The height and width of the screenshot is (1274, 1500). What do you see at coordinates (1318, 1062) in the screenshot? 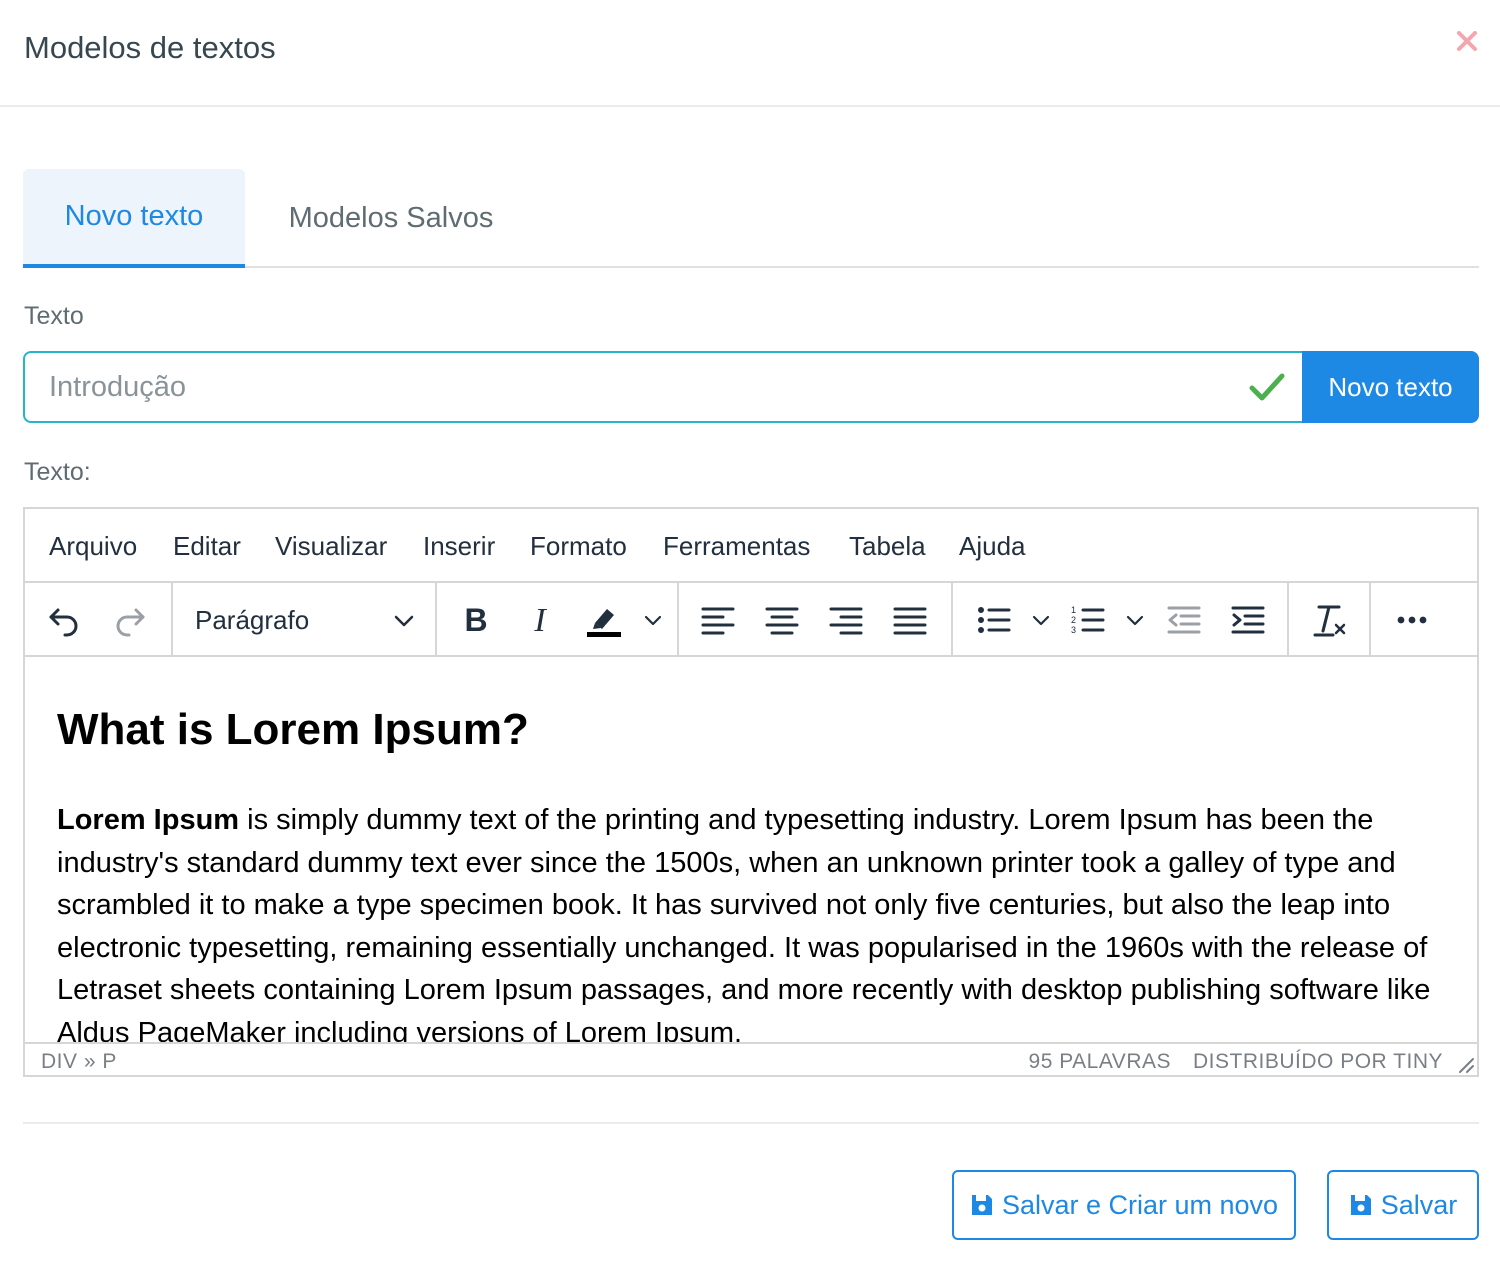
I see `powered-by-link: DISTRIBUÍDO POR TINY` at bounding box center [1318, 1062].